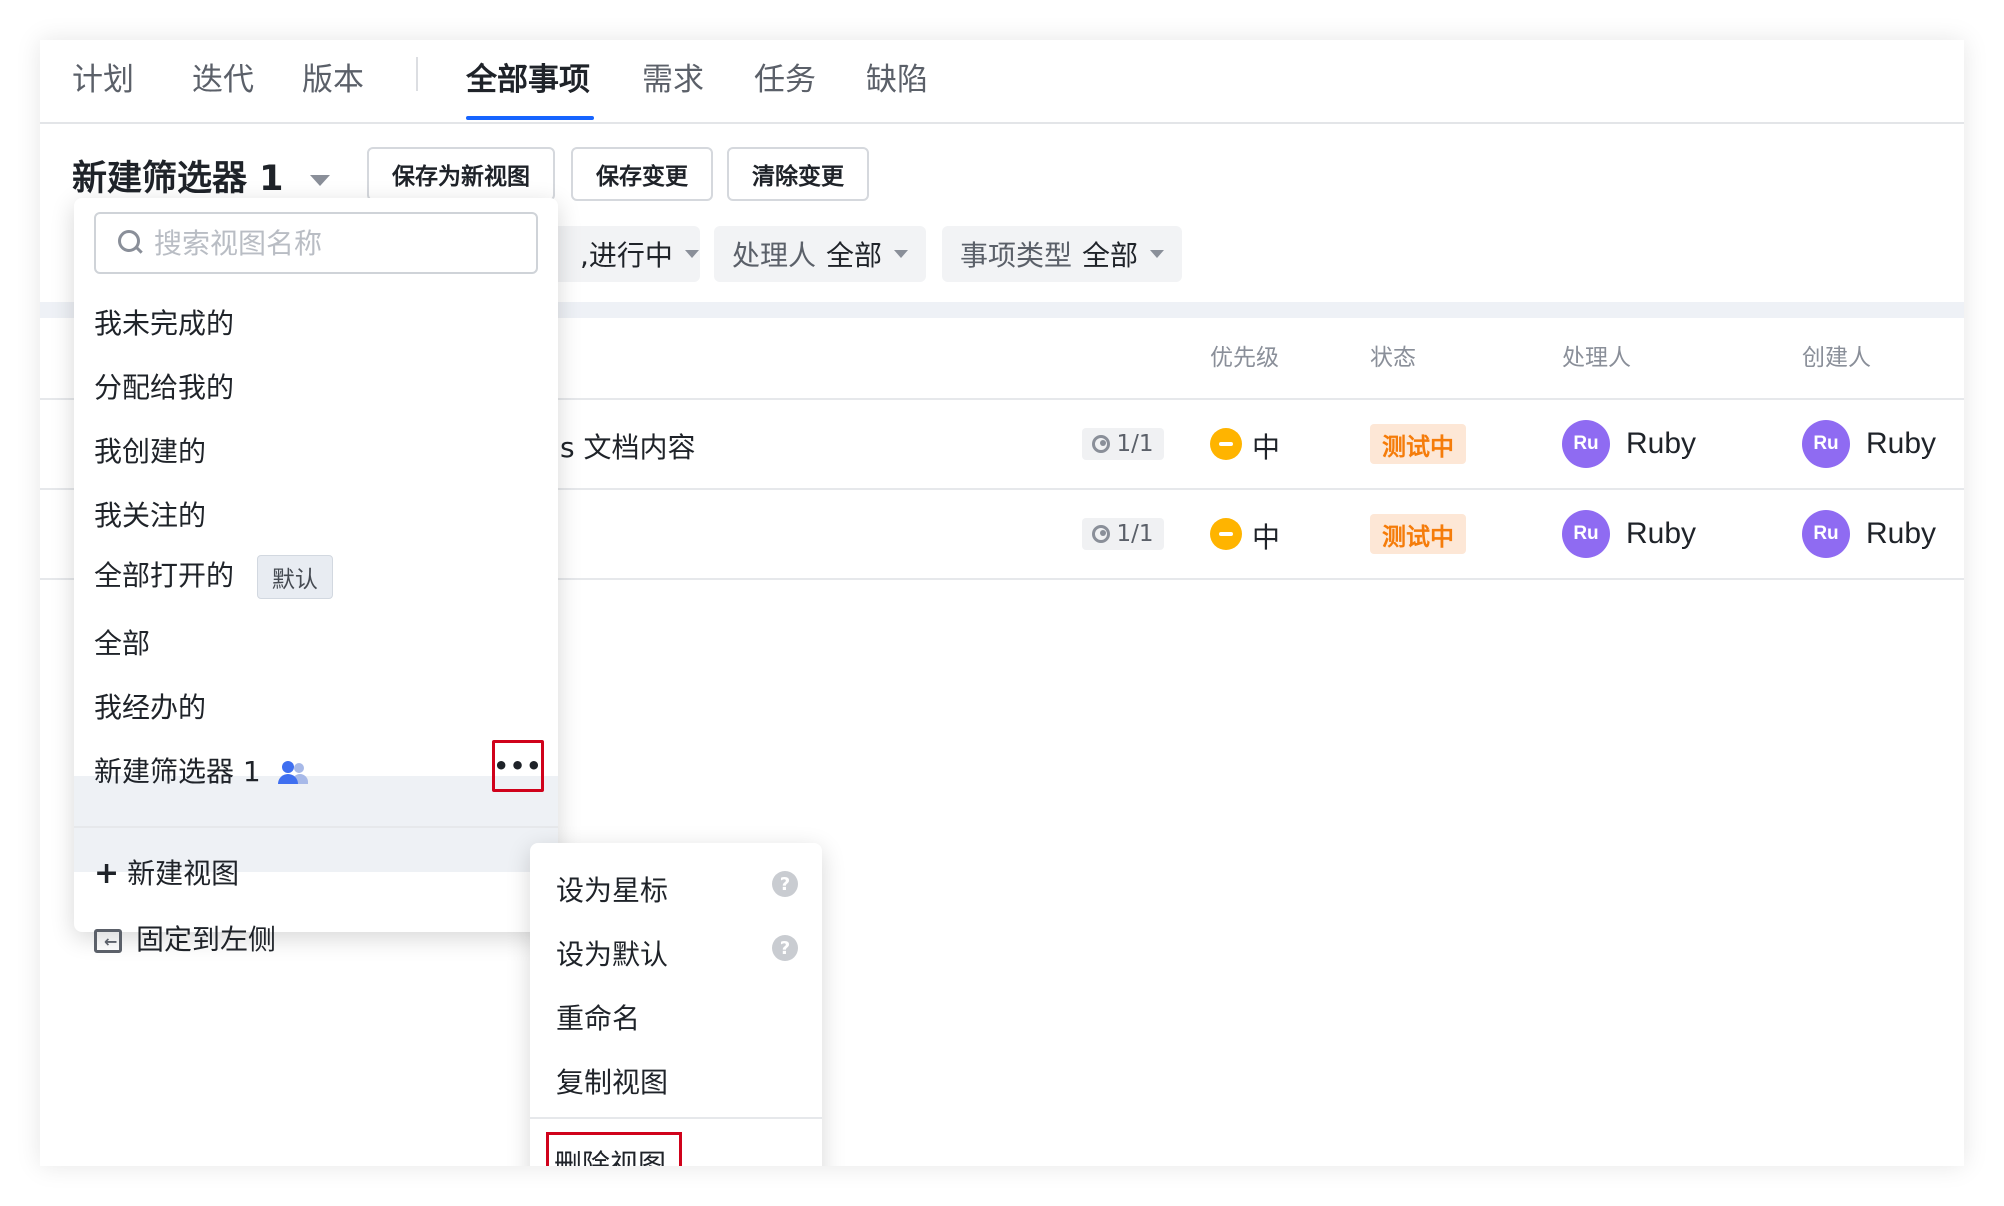 This screenshot has height=1206, width=2004. I want to click on assignee-filter-label: 处理人, so click(774, 255).